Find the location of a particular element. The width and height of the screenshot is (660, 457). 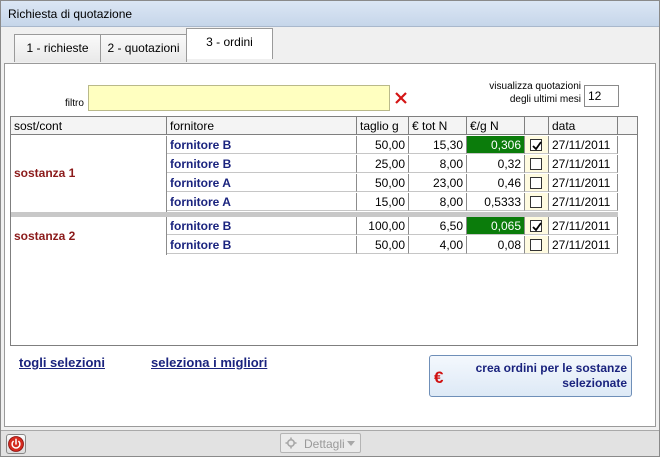

substance-name: sostanza 1 is located at coordinates (45, 173).